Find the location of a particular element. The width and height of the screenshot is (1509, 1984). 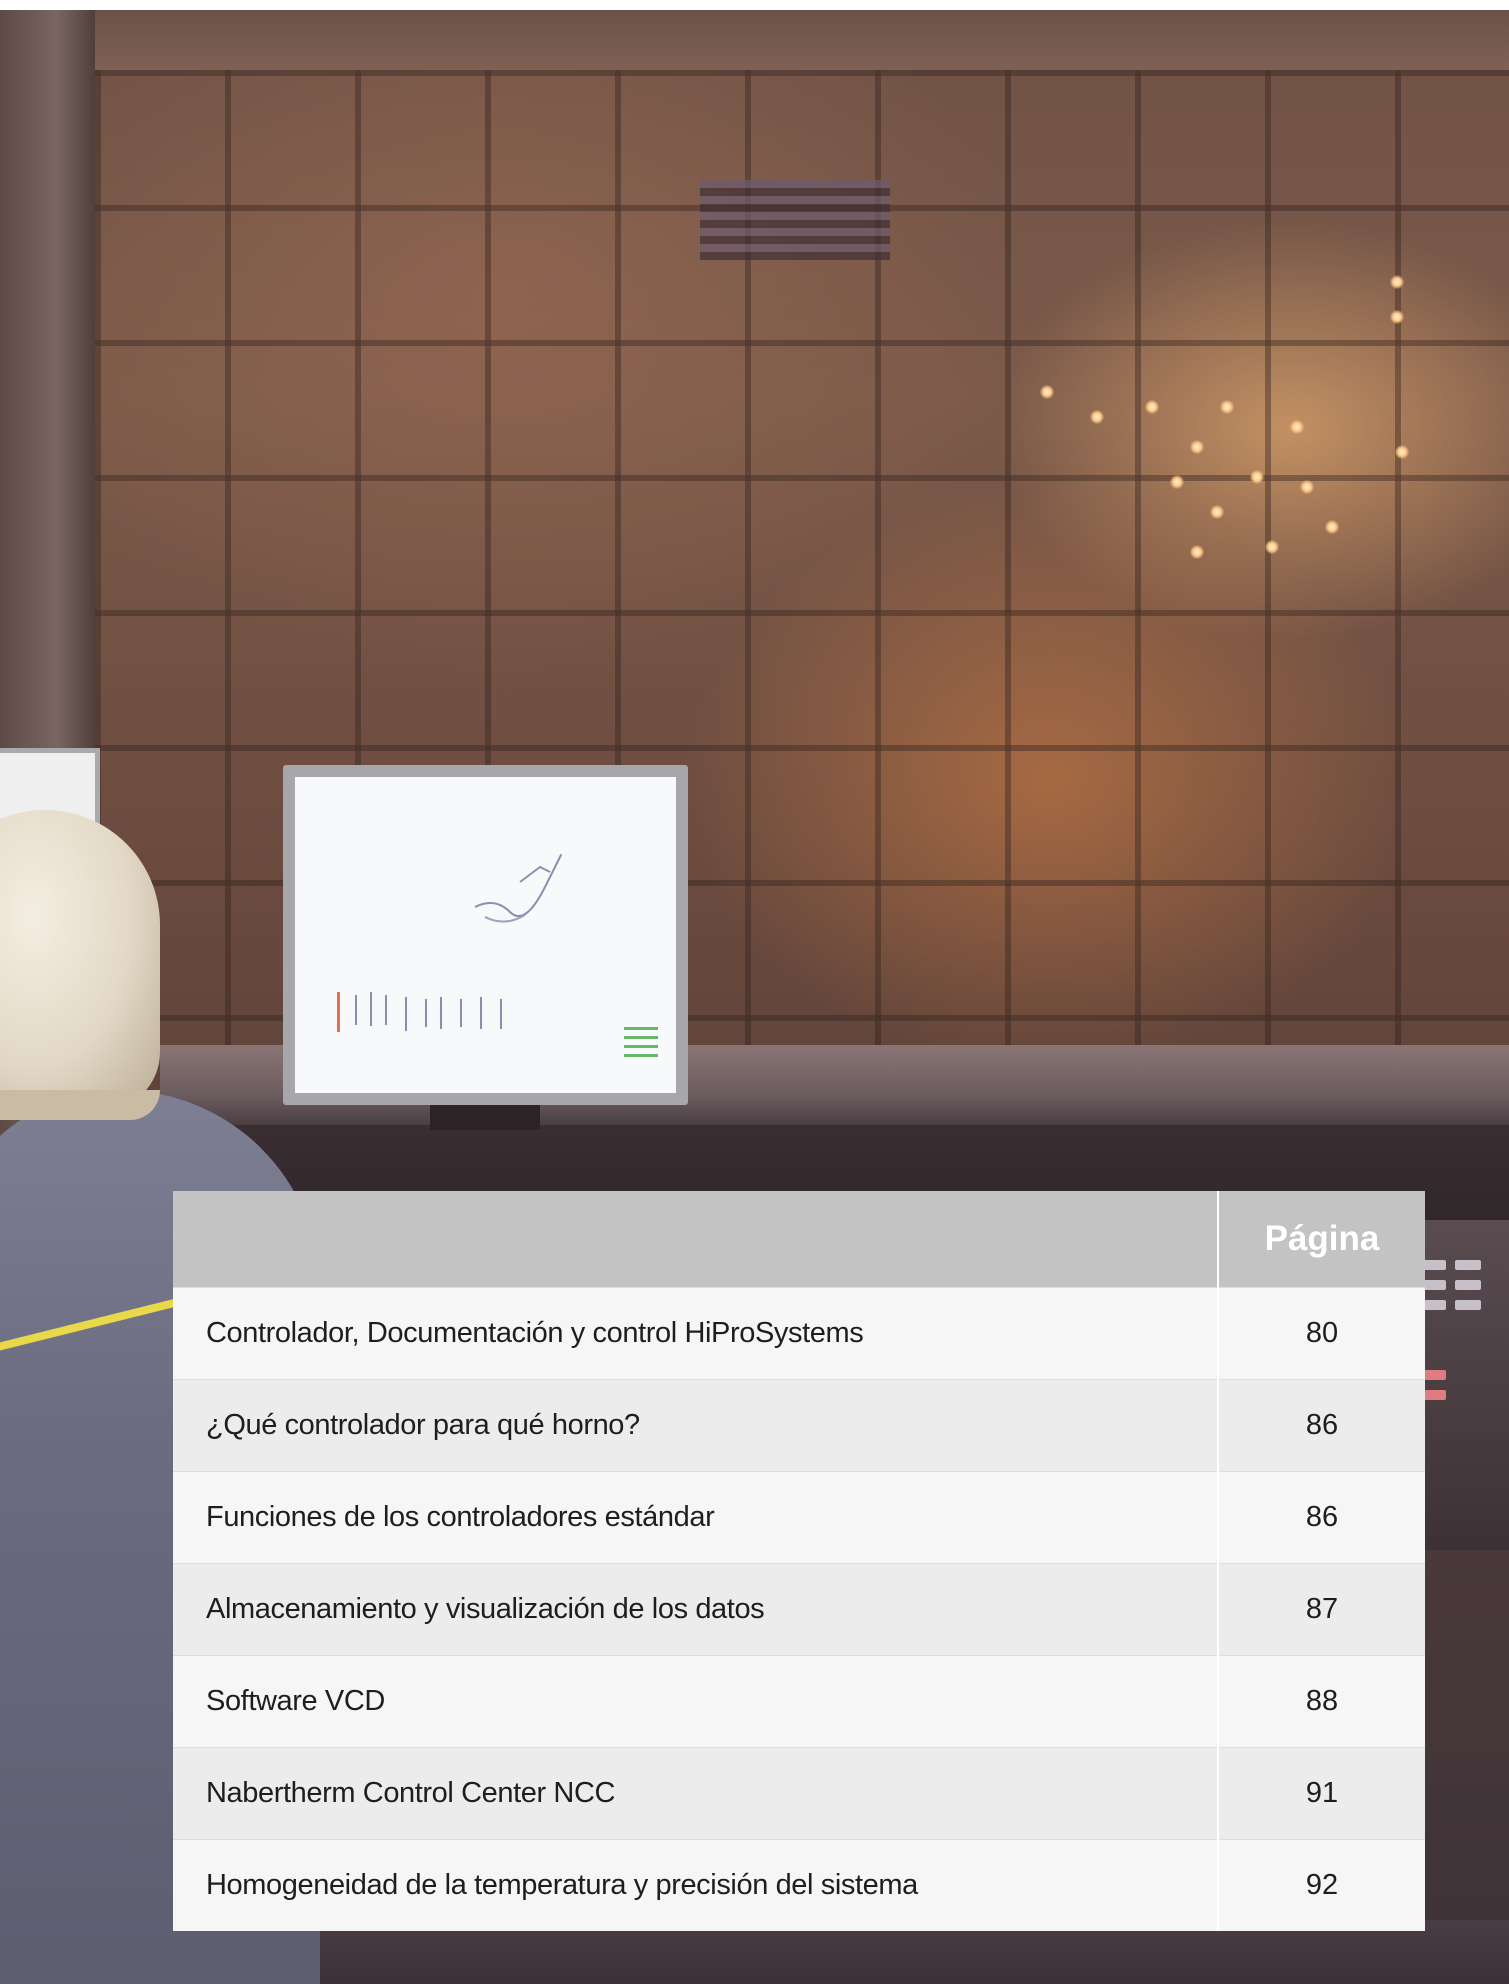

toc-entry-title: Software VCD is located at coordinates (696, 1701).